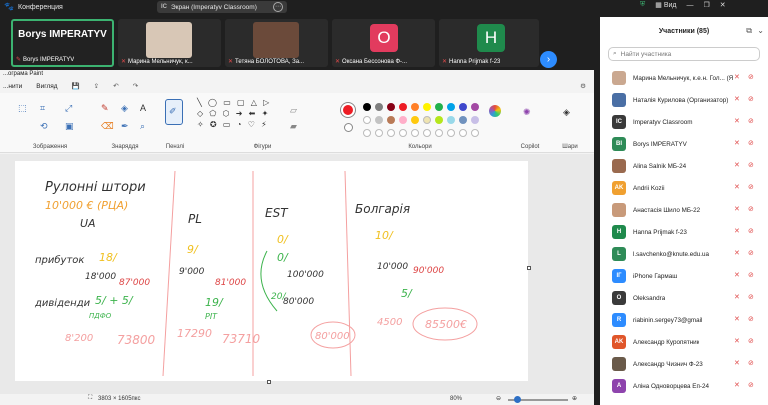 Image resolution: width=768 pixels, height=405 pixels. I want to click on fill-icon: ◈, so click(124, 108).